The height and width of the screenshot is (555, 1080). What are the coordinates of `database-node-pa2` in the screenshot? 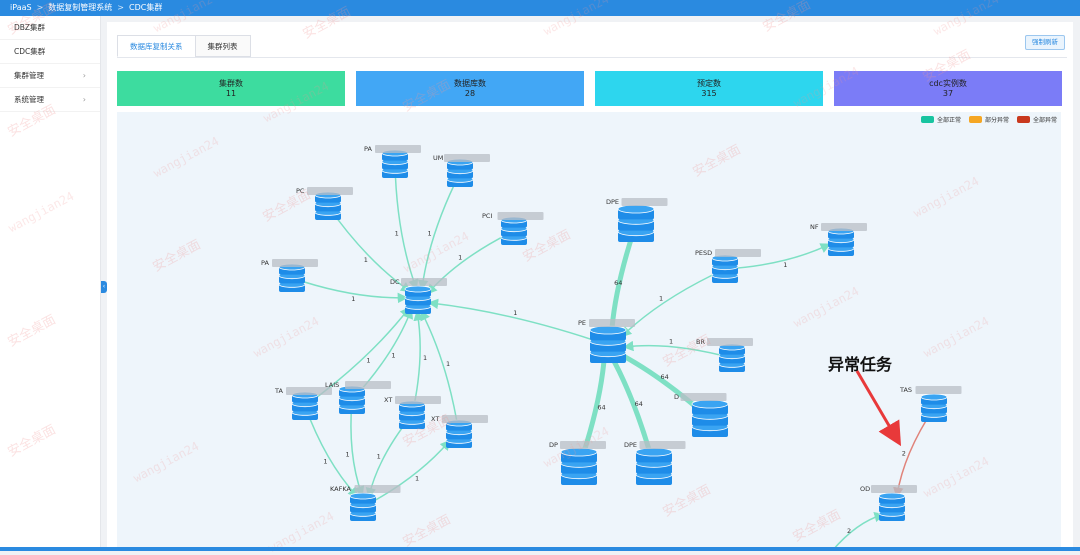 It's located at (292, 277).